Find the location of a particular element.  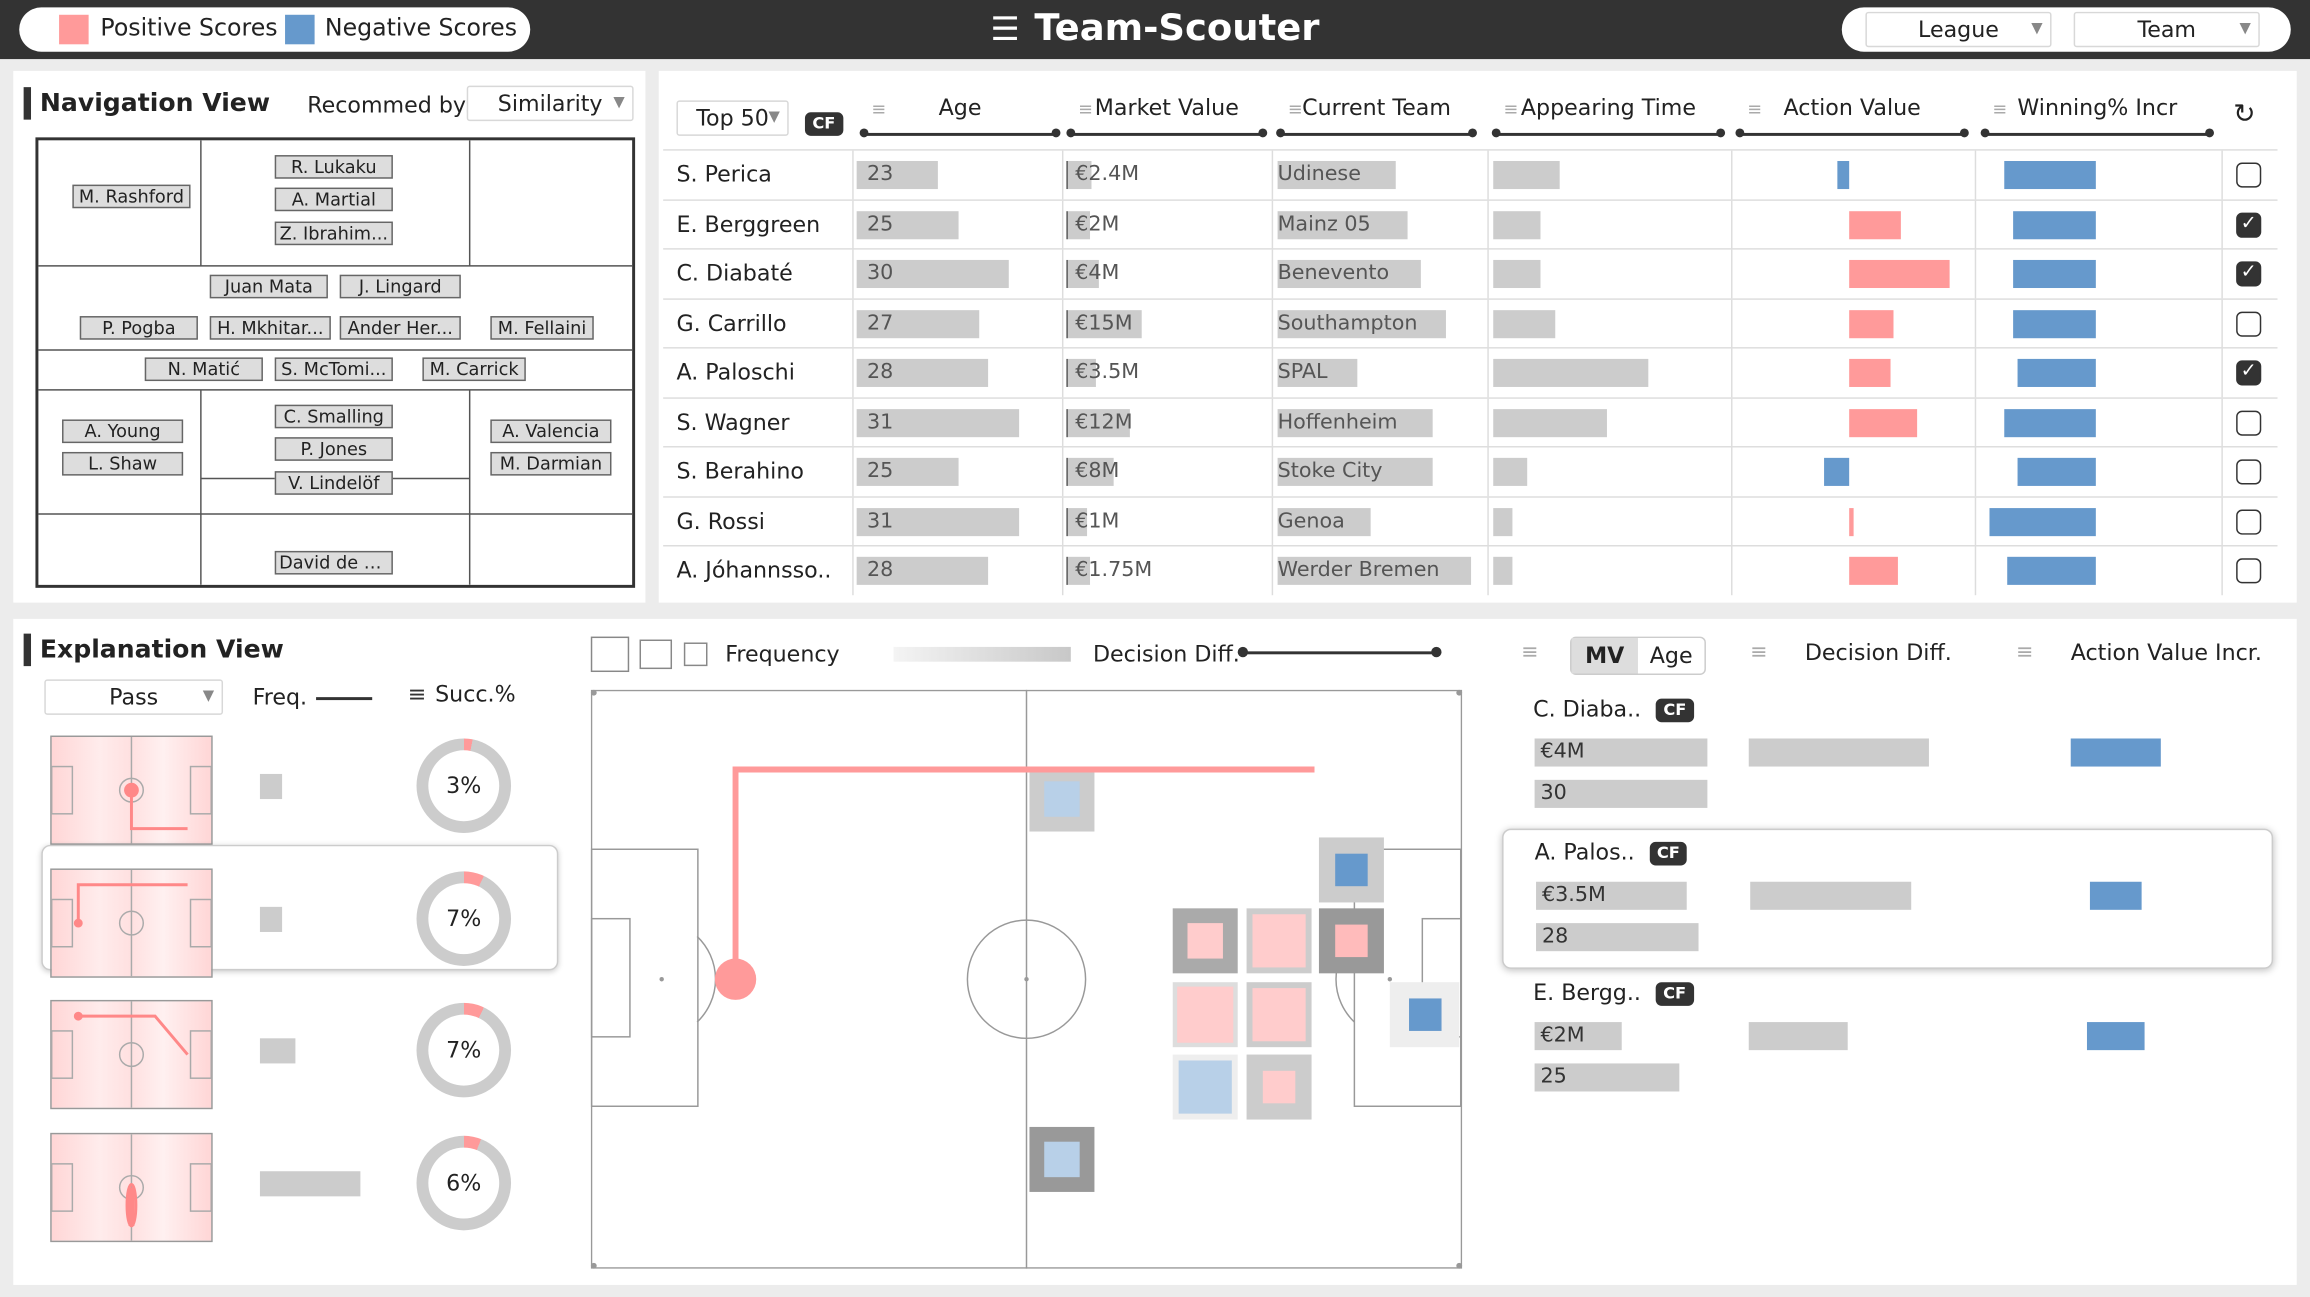

player-6: J. Lingard is located at coordinates (400, 286).